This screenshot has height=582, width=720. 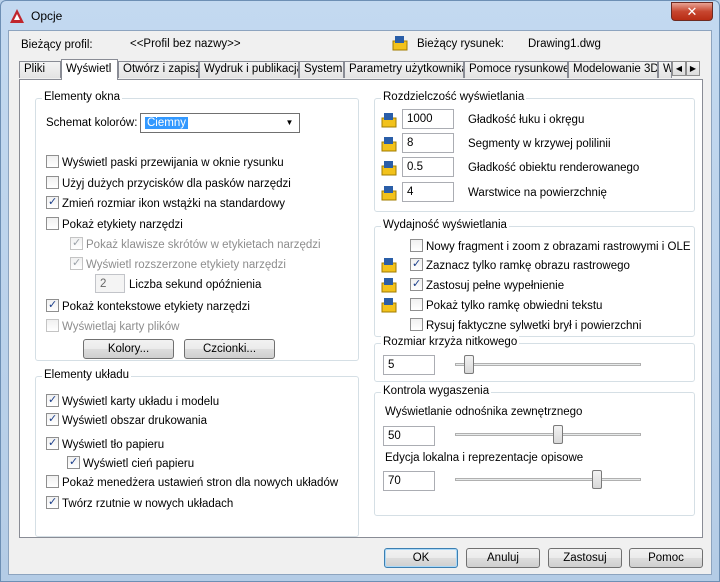 I want to click on autocad-app-icon, so click(x=17, y=16).